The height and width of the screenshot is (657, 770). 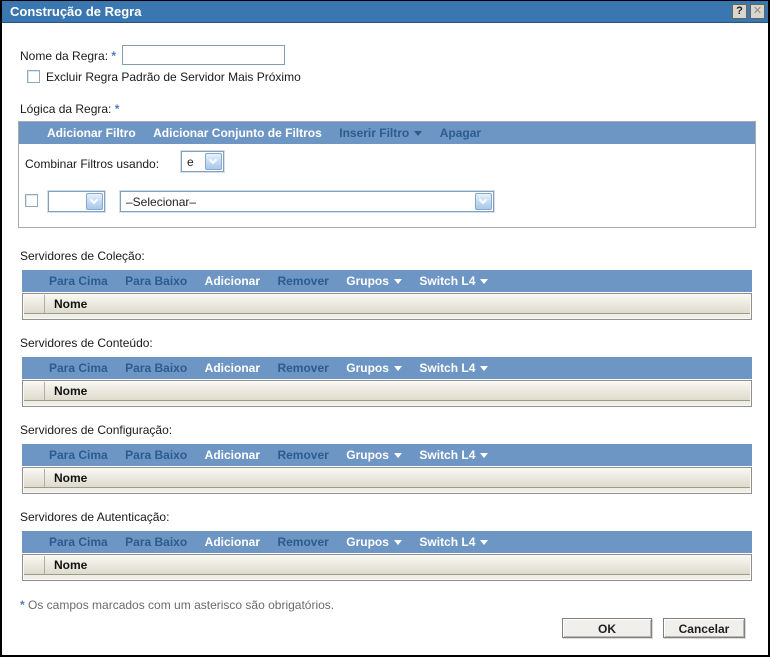 What do you see at coordinates (739, 11) in the screenshot?
I see `help-button: ?` at bounding box center [739, 11].